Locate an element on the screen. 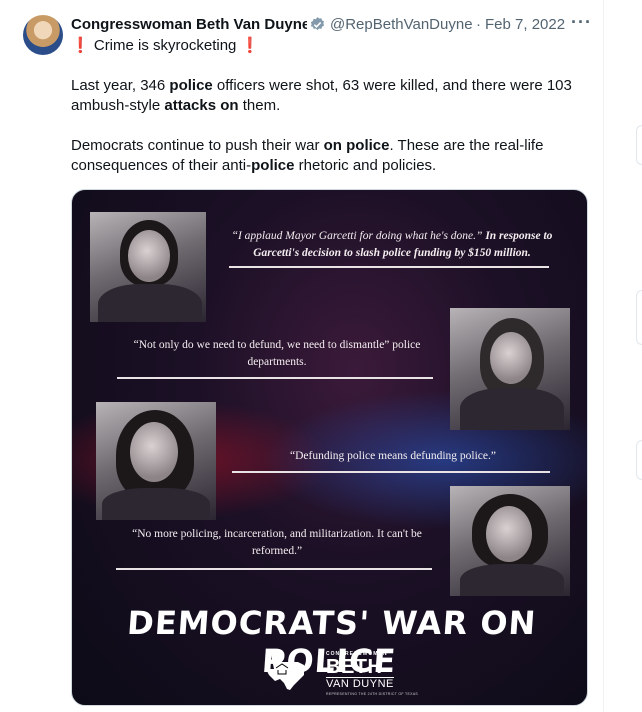  tweet-date: Feb 7, 2022 is located at coordinates (525, 24).